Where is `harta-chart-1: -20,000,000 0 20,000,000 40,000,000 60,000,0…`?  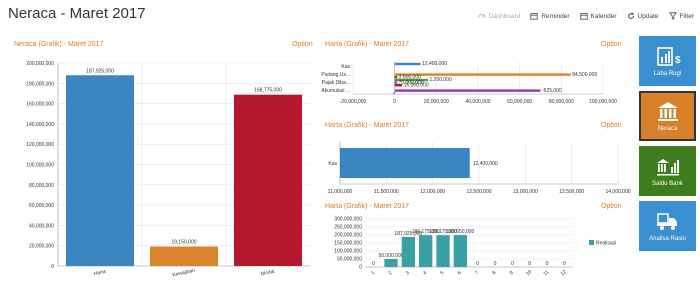
harta-chart-1: -20,000,000 0 20,000,000 40,000,000 60,000,0… is located at coordinates (473, 81).